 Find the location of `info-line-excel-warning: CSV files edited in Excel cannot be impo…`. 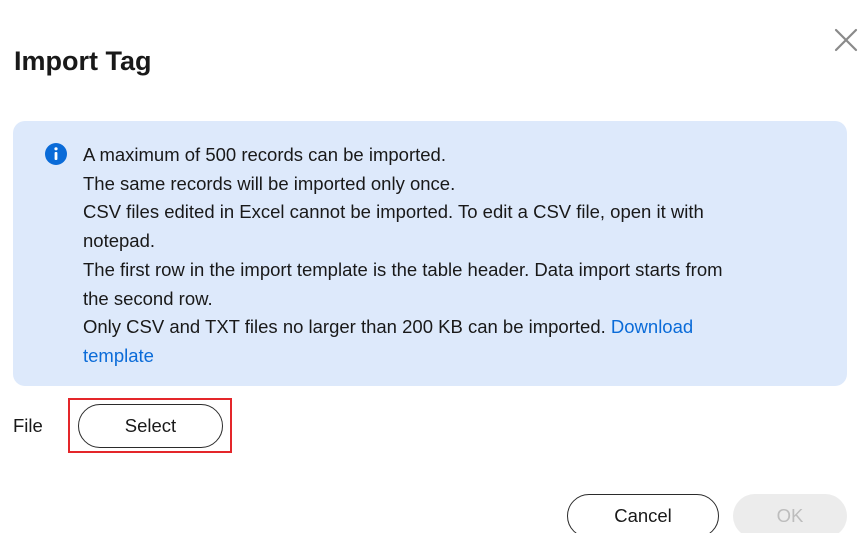

info-line-excel-warning: CSV files edited in Excel cannot be impo… is located at coordinates (393, 212).